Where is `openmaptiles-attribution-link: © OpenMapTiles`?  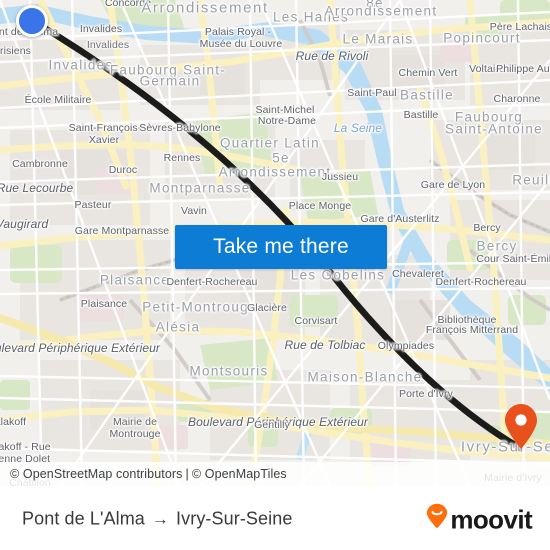
openmaptiles-attribution-link: © OpenMapTiles is located at coordinates (239, 474).